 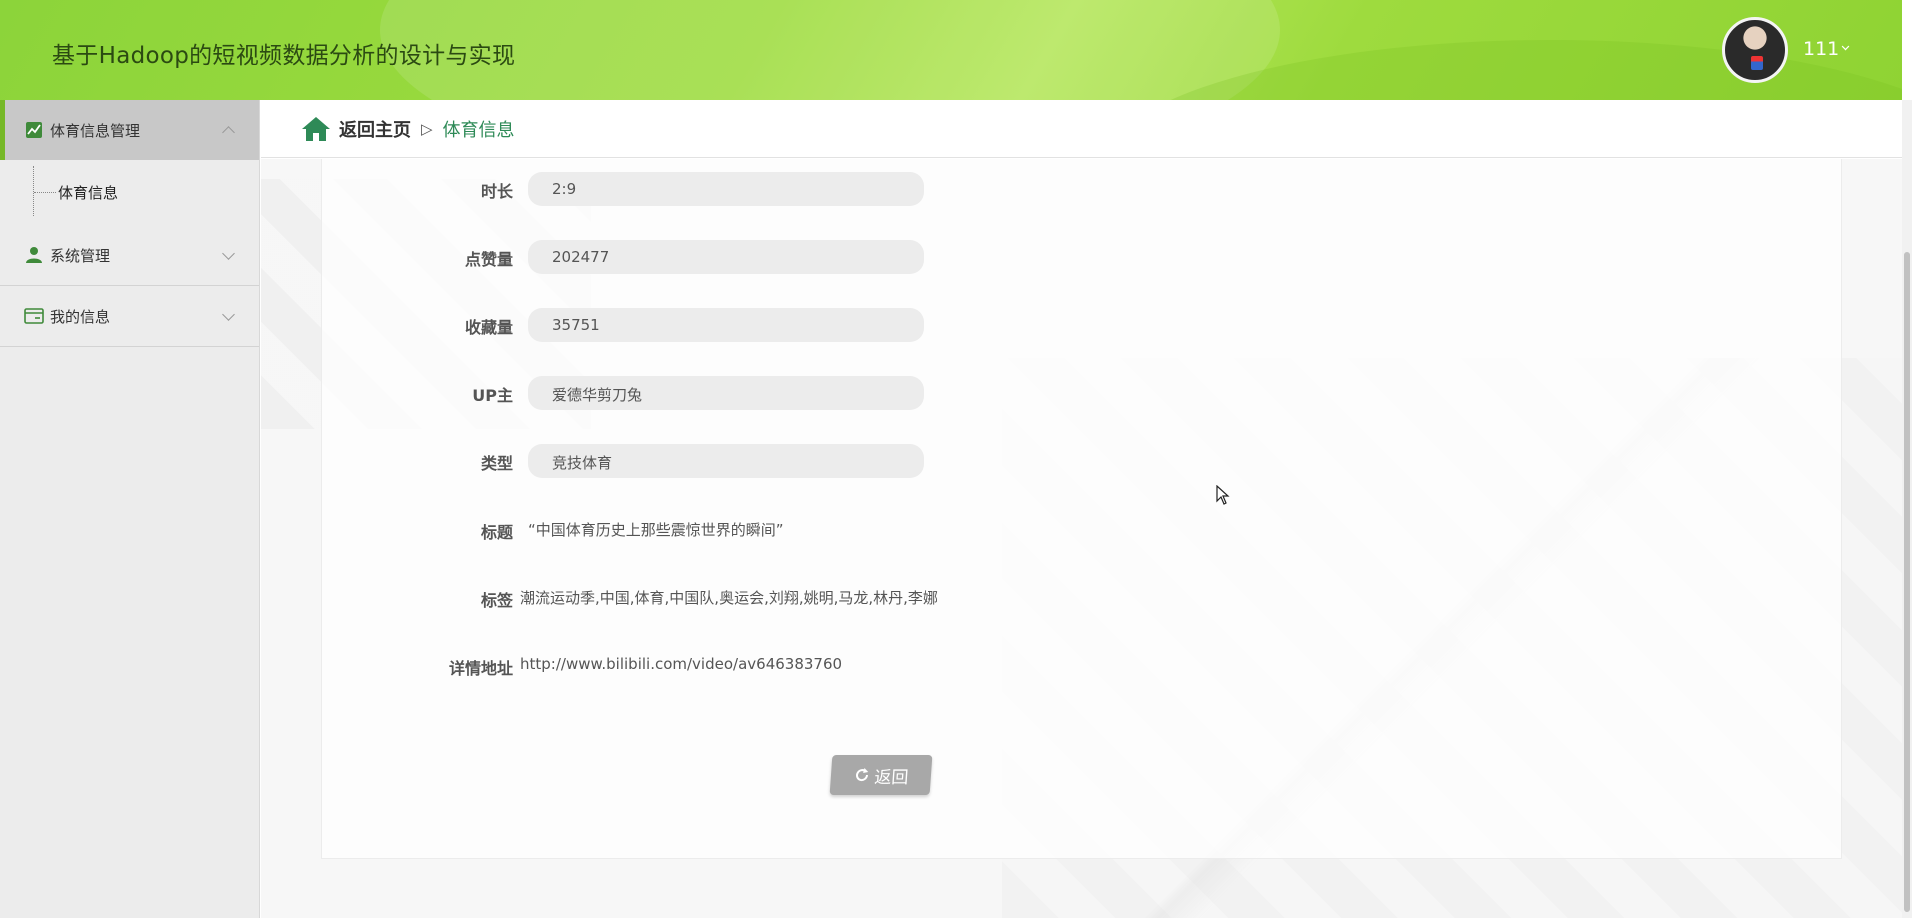 What do you see at coordinates (1081, 129) in the screenshot?
I see `breadcrumb: 返回主页 ▷ 体育信息` at bounding box center [1081, 129].